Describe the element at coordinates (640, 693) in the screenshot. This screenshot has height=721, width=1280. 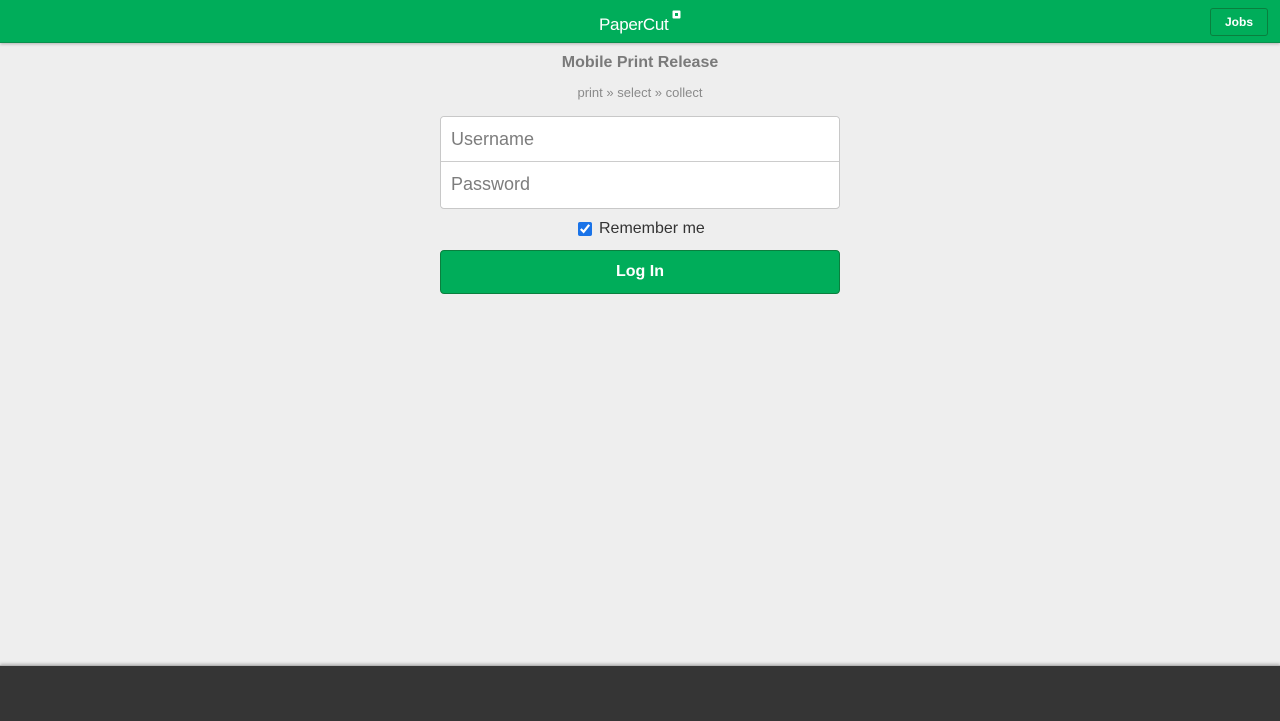
I see `footer-bar` at that location.